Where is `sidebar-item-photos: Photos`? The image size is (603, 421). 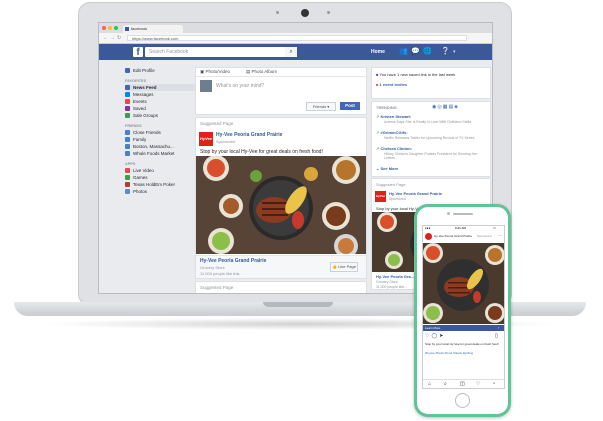
sidebar-item-photos: Photos is located at coordinates (160, 191).